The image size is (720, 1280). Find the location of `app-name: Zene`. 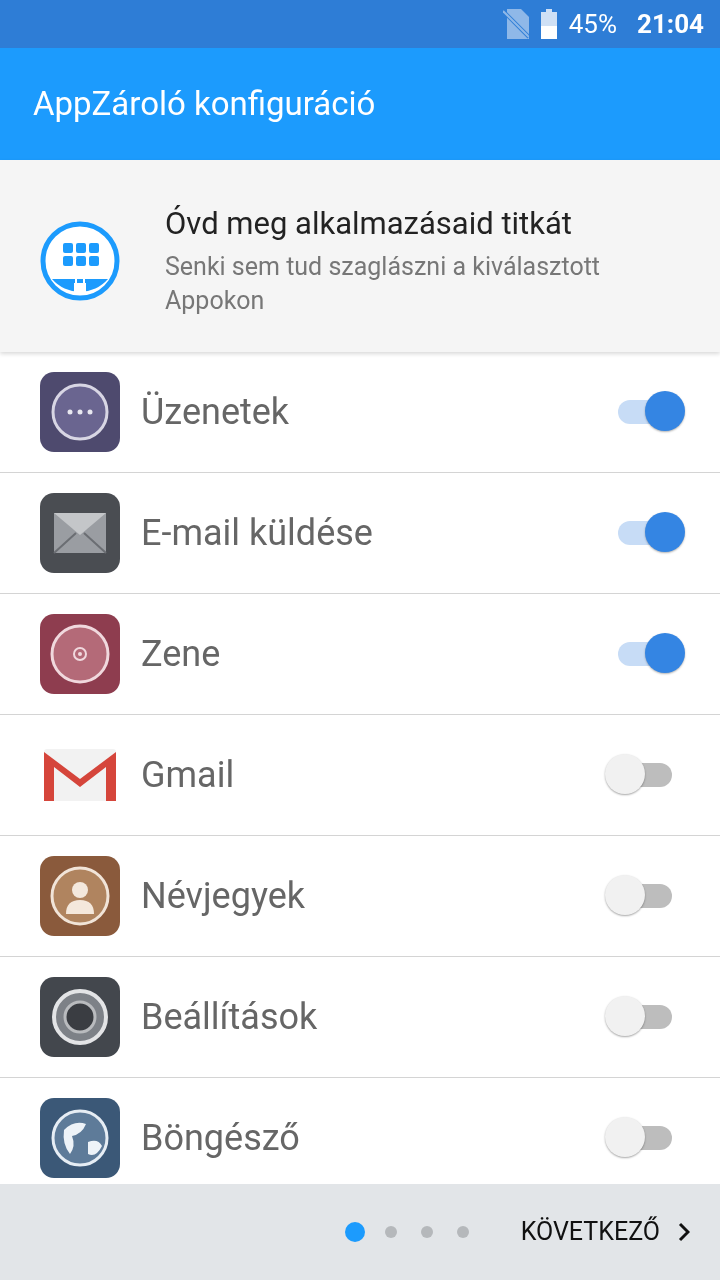

app-name: Zene is located at coordinates (181, 654).